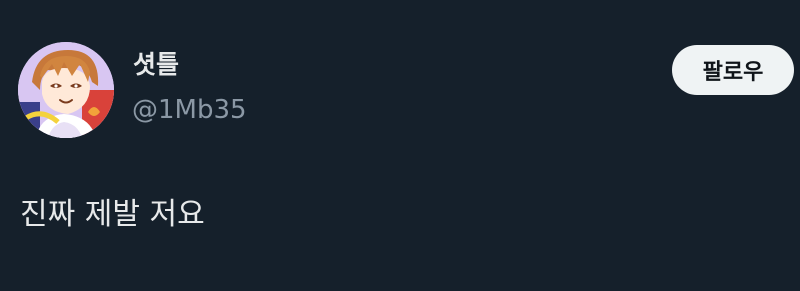  I want to click on avatar, so click(66, 90).